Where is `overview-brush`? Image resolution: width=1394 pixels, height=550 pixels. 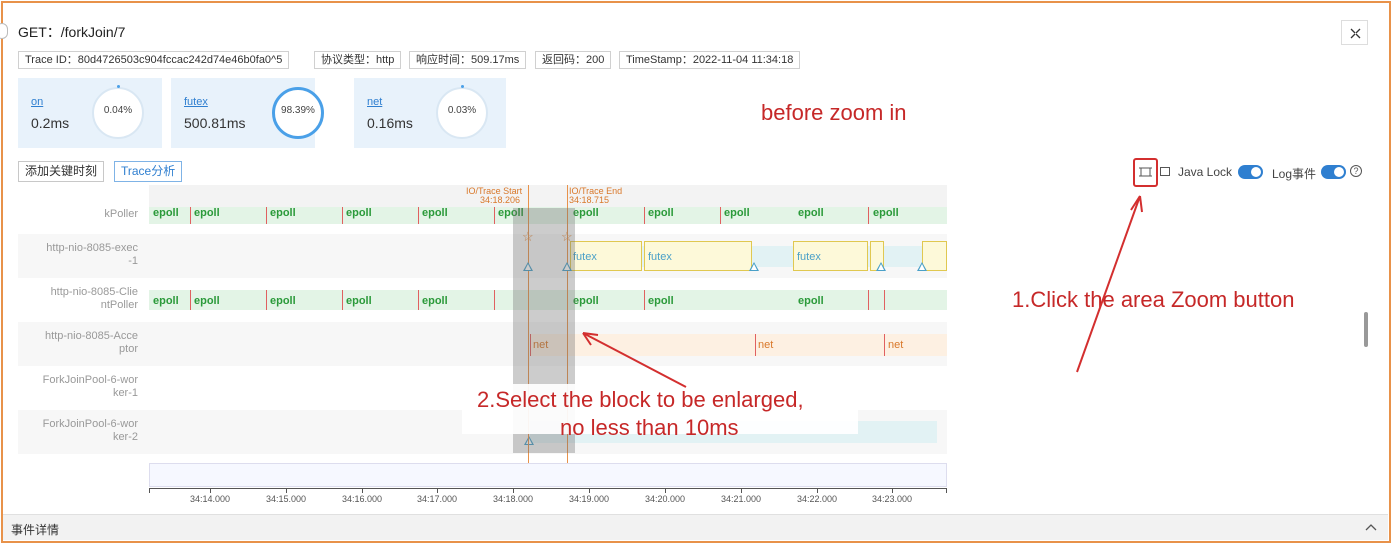 overview-brush is located at coordinates (548, 475).